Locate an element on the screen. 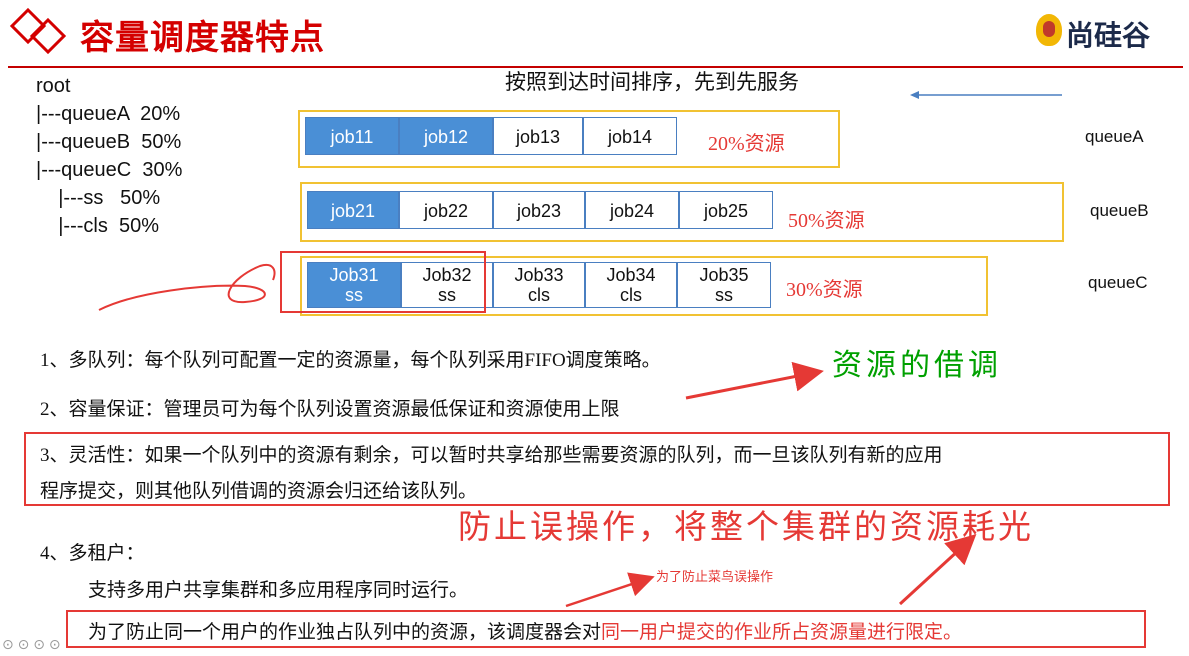 This screenshot has width=1189, height=656. footer-controls: ⊙ ⊙ ⊙ ⊙ is located at coordinates (31, 644).